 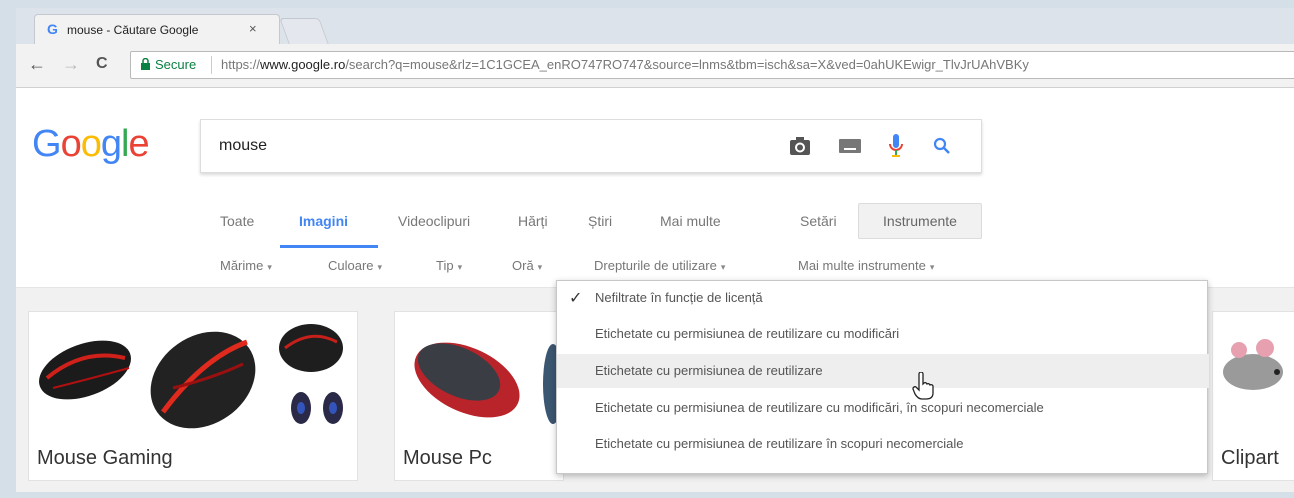 What do you see at coordinates (523, 265) in the screenshot?
I see `tool-time-label: Oră` at bounding box center [523, 265].